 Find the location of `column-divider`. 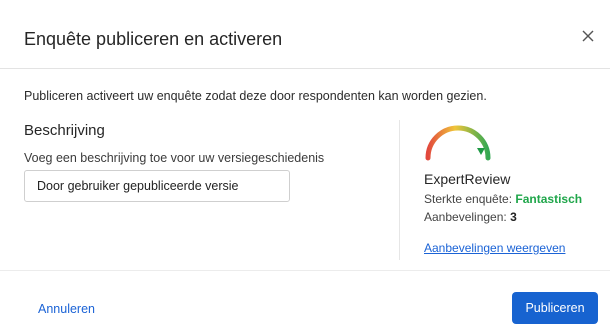

column-divider is located at coordinates (399, 190).